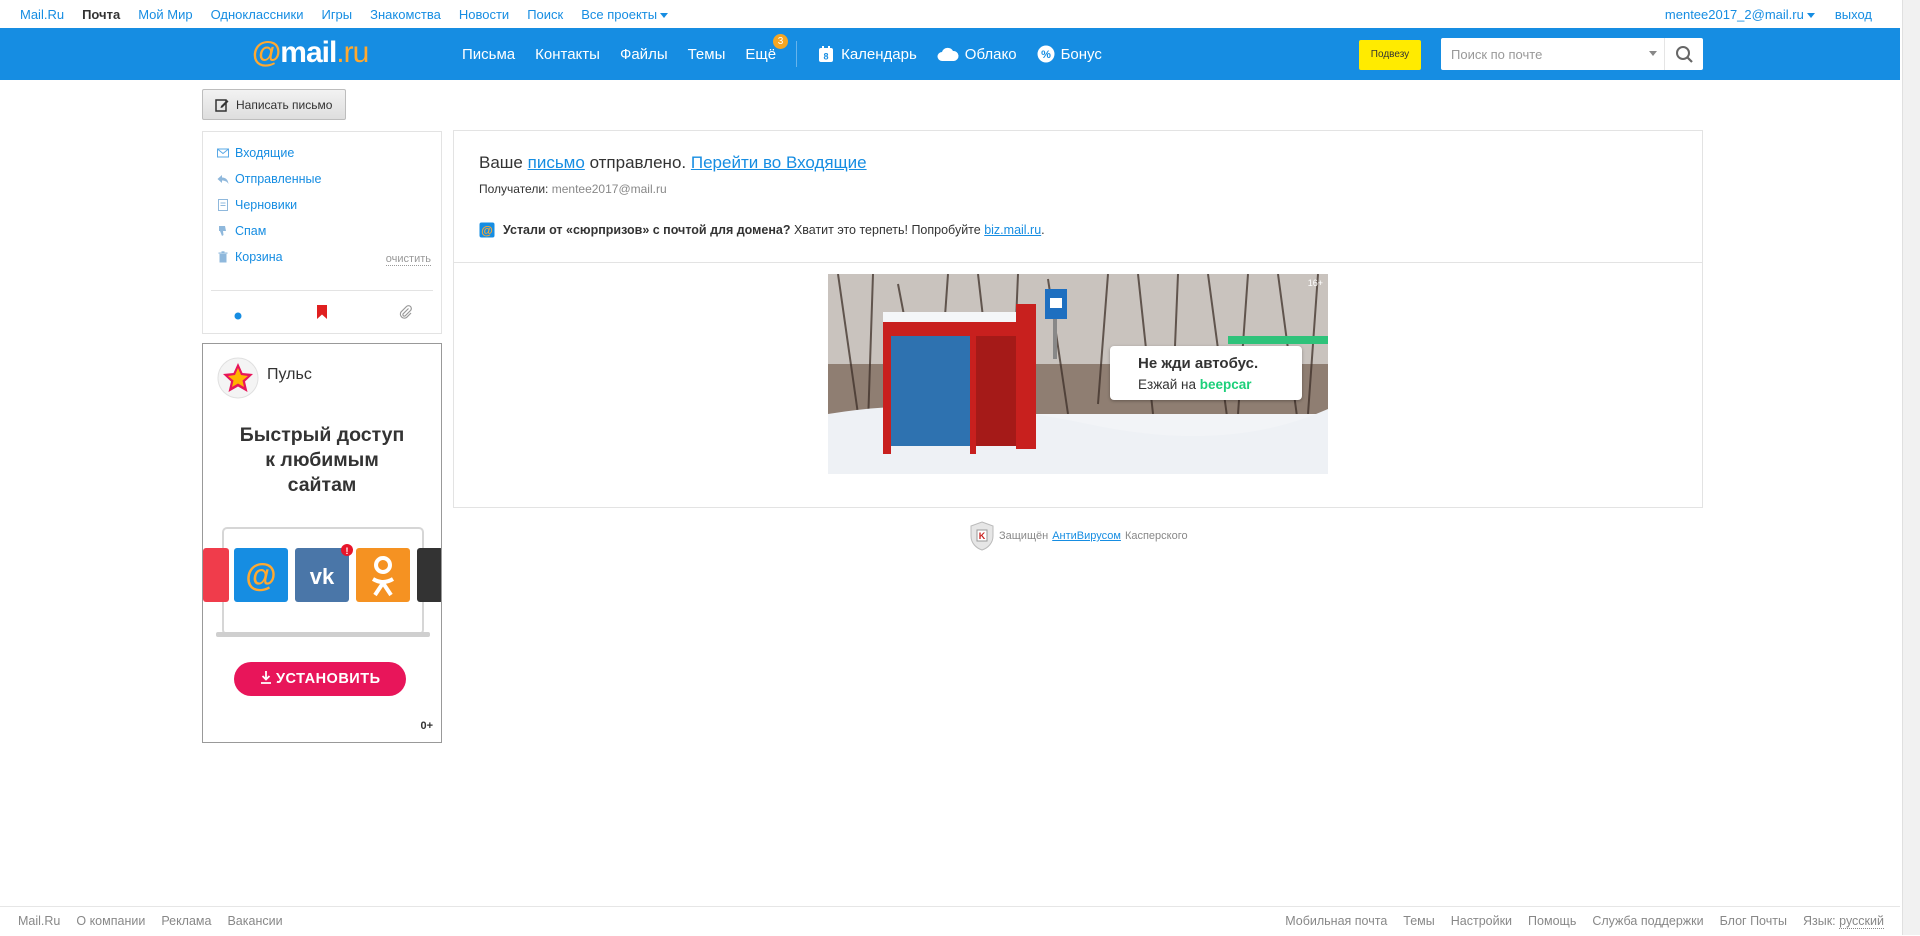  What do you see at coordinates (223, 205) in the screenshot?
I see `draft-icon` at bounding box center [223, 205].